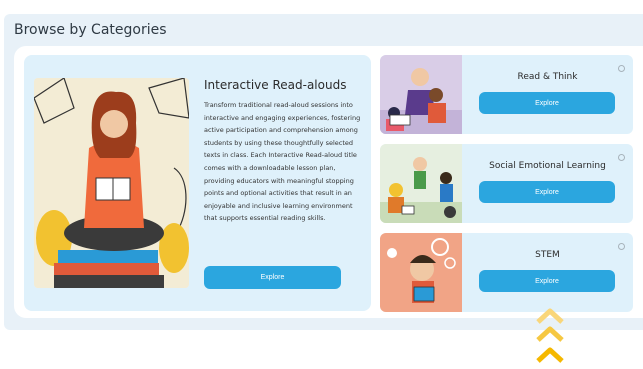  I want to click on section-title: Browse by Categories, so click(90, 30).